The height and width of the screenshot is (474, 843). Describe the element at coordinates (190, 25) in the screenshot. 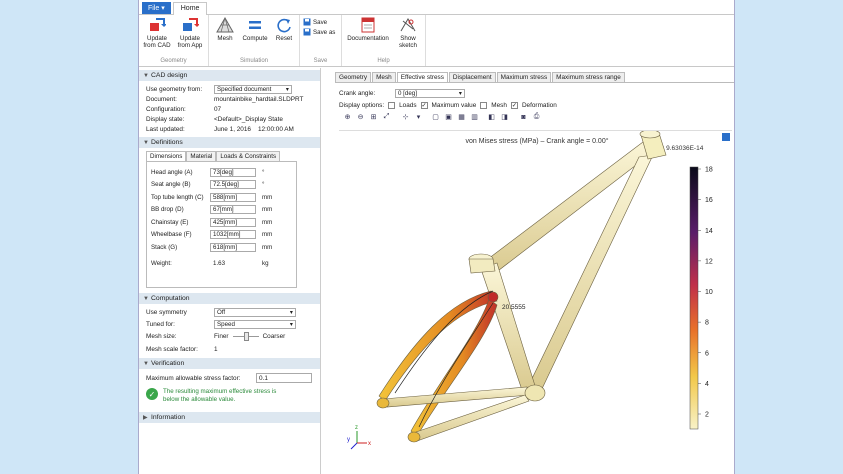

I see `update-app-icon` at that location.